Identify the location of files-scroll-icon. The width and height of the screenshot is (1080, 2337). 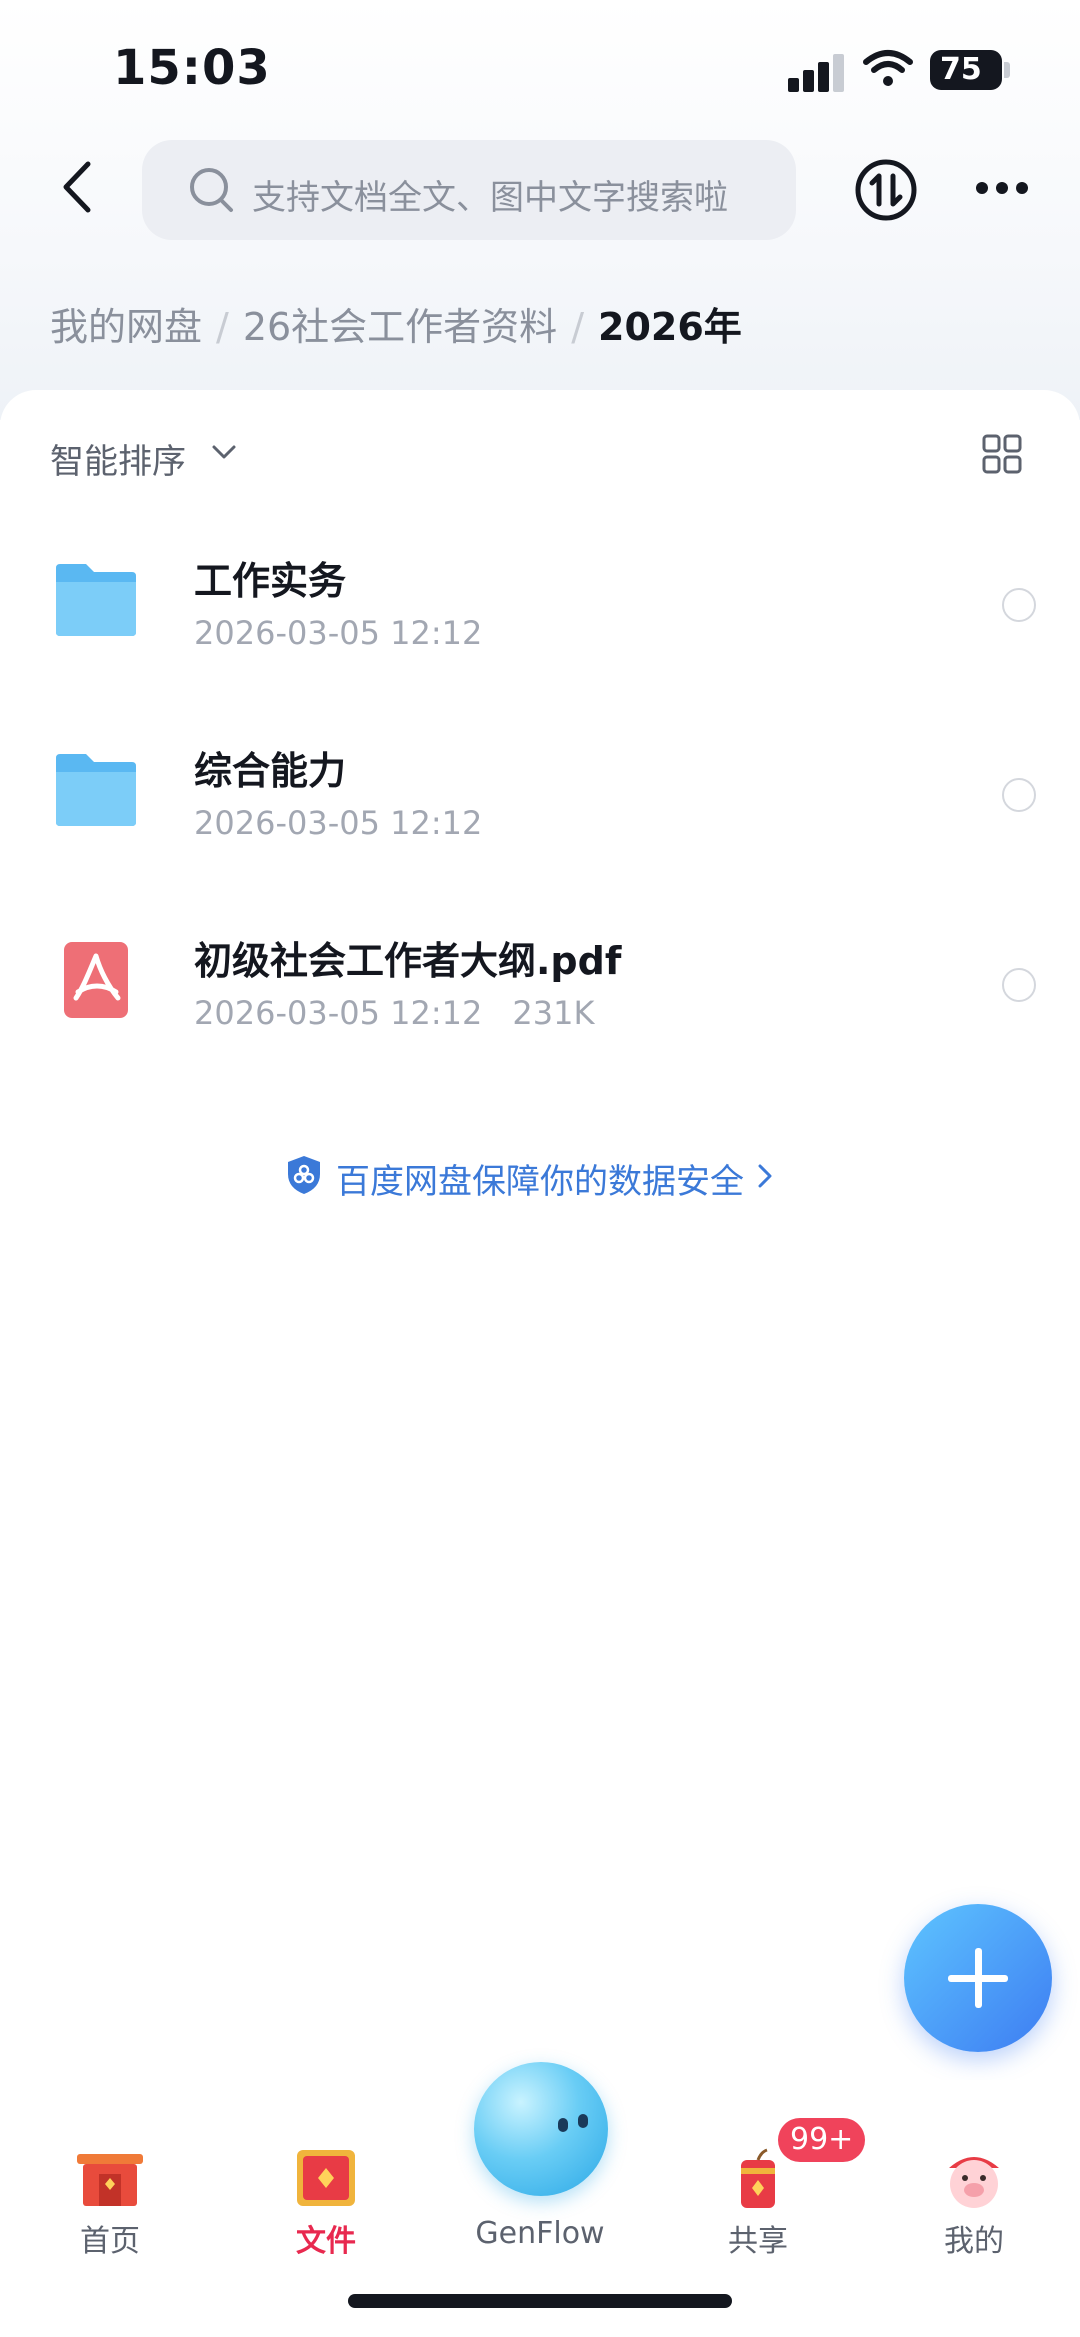
(326, 2178).